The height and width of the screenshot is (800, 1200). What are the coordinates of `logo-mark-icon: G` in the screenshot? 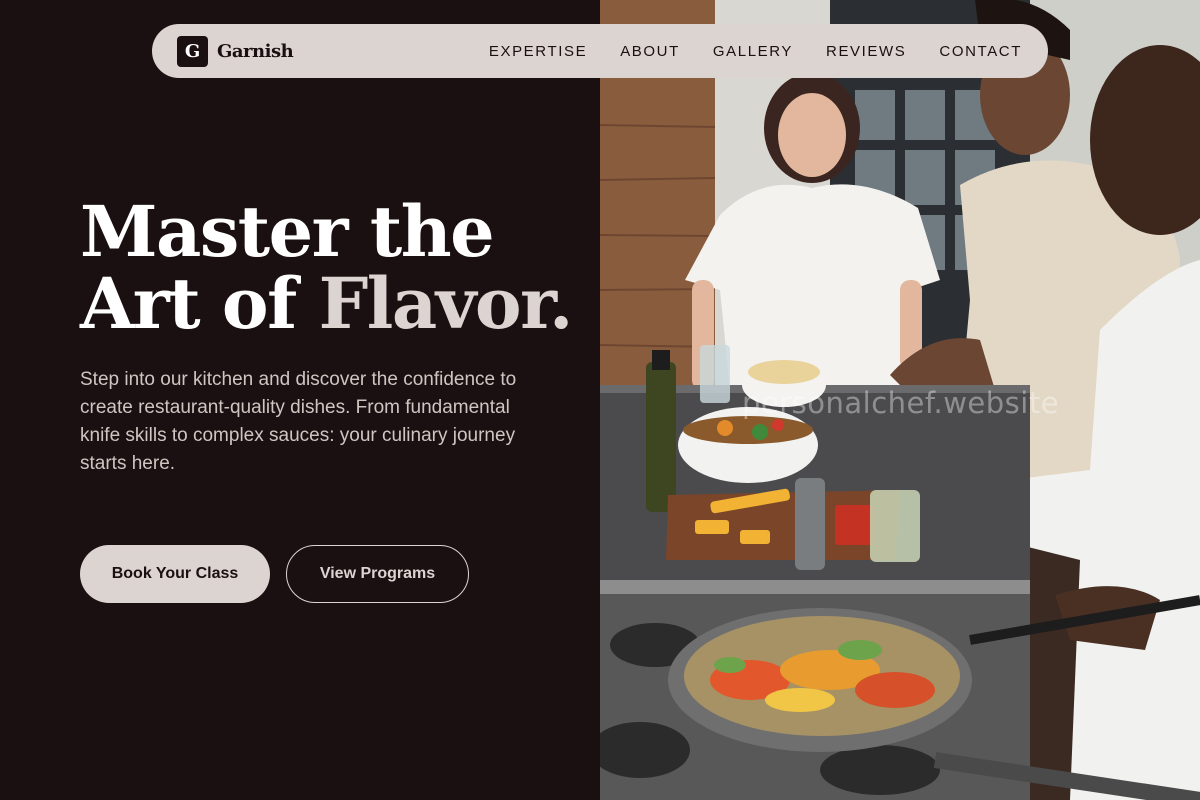 It's located at (192, 51).